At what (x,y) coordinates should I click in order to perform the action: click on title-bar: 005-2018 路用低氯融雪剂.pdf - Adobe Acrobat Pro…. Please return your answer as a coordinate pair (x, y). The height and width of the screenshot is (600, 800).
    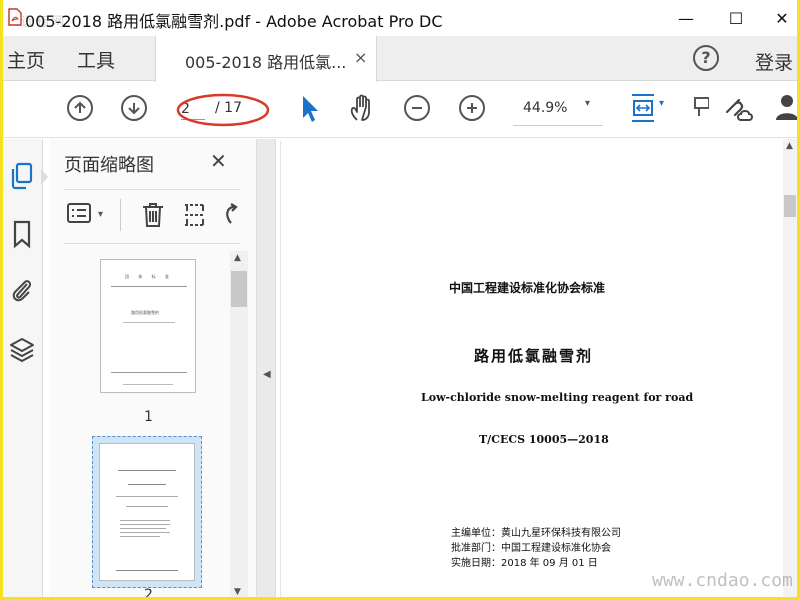
    Looking at the image, I should click on (400, 18).